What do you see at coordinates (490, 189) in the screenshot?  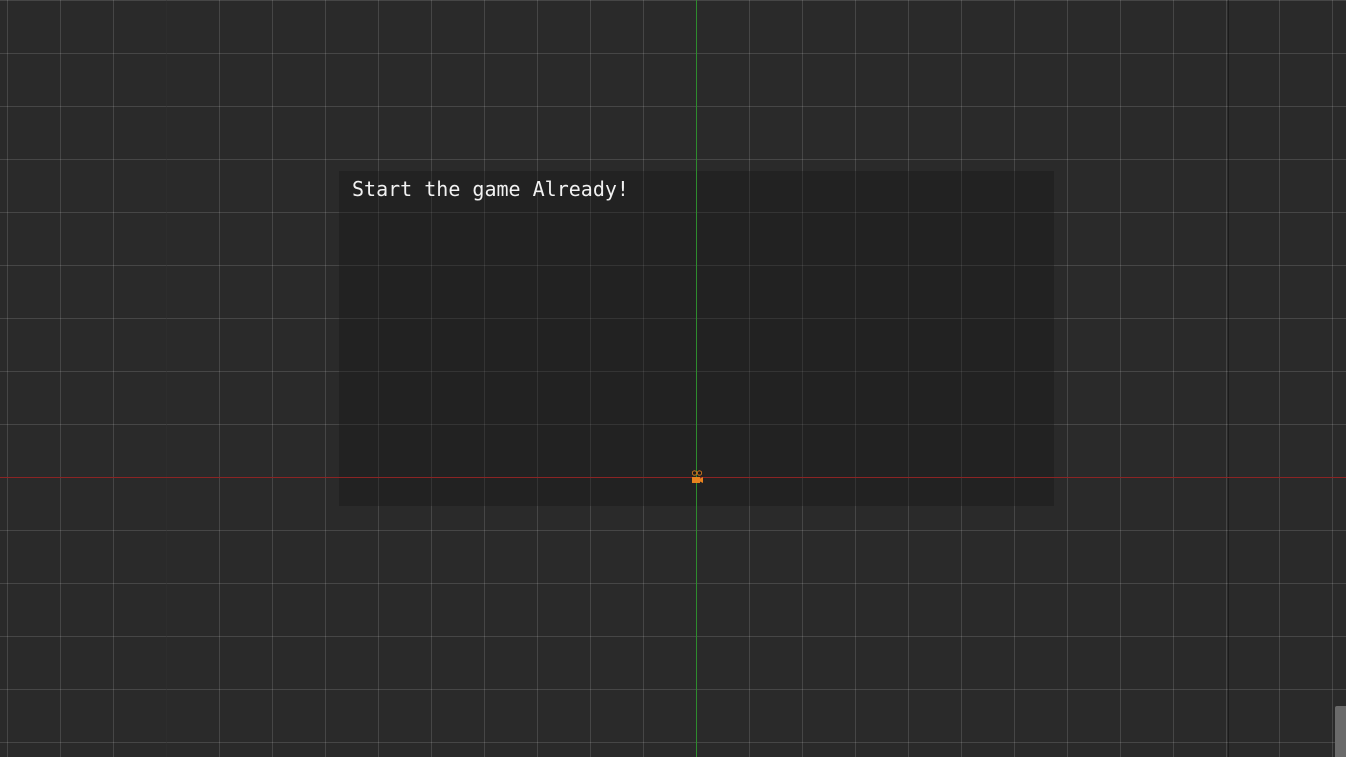 I see `label-node-text: Start the game Already!` at bounding box center [490, 189].